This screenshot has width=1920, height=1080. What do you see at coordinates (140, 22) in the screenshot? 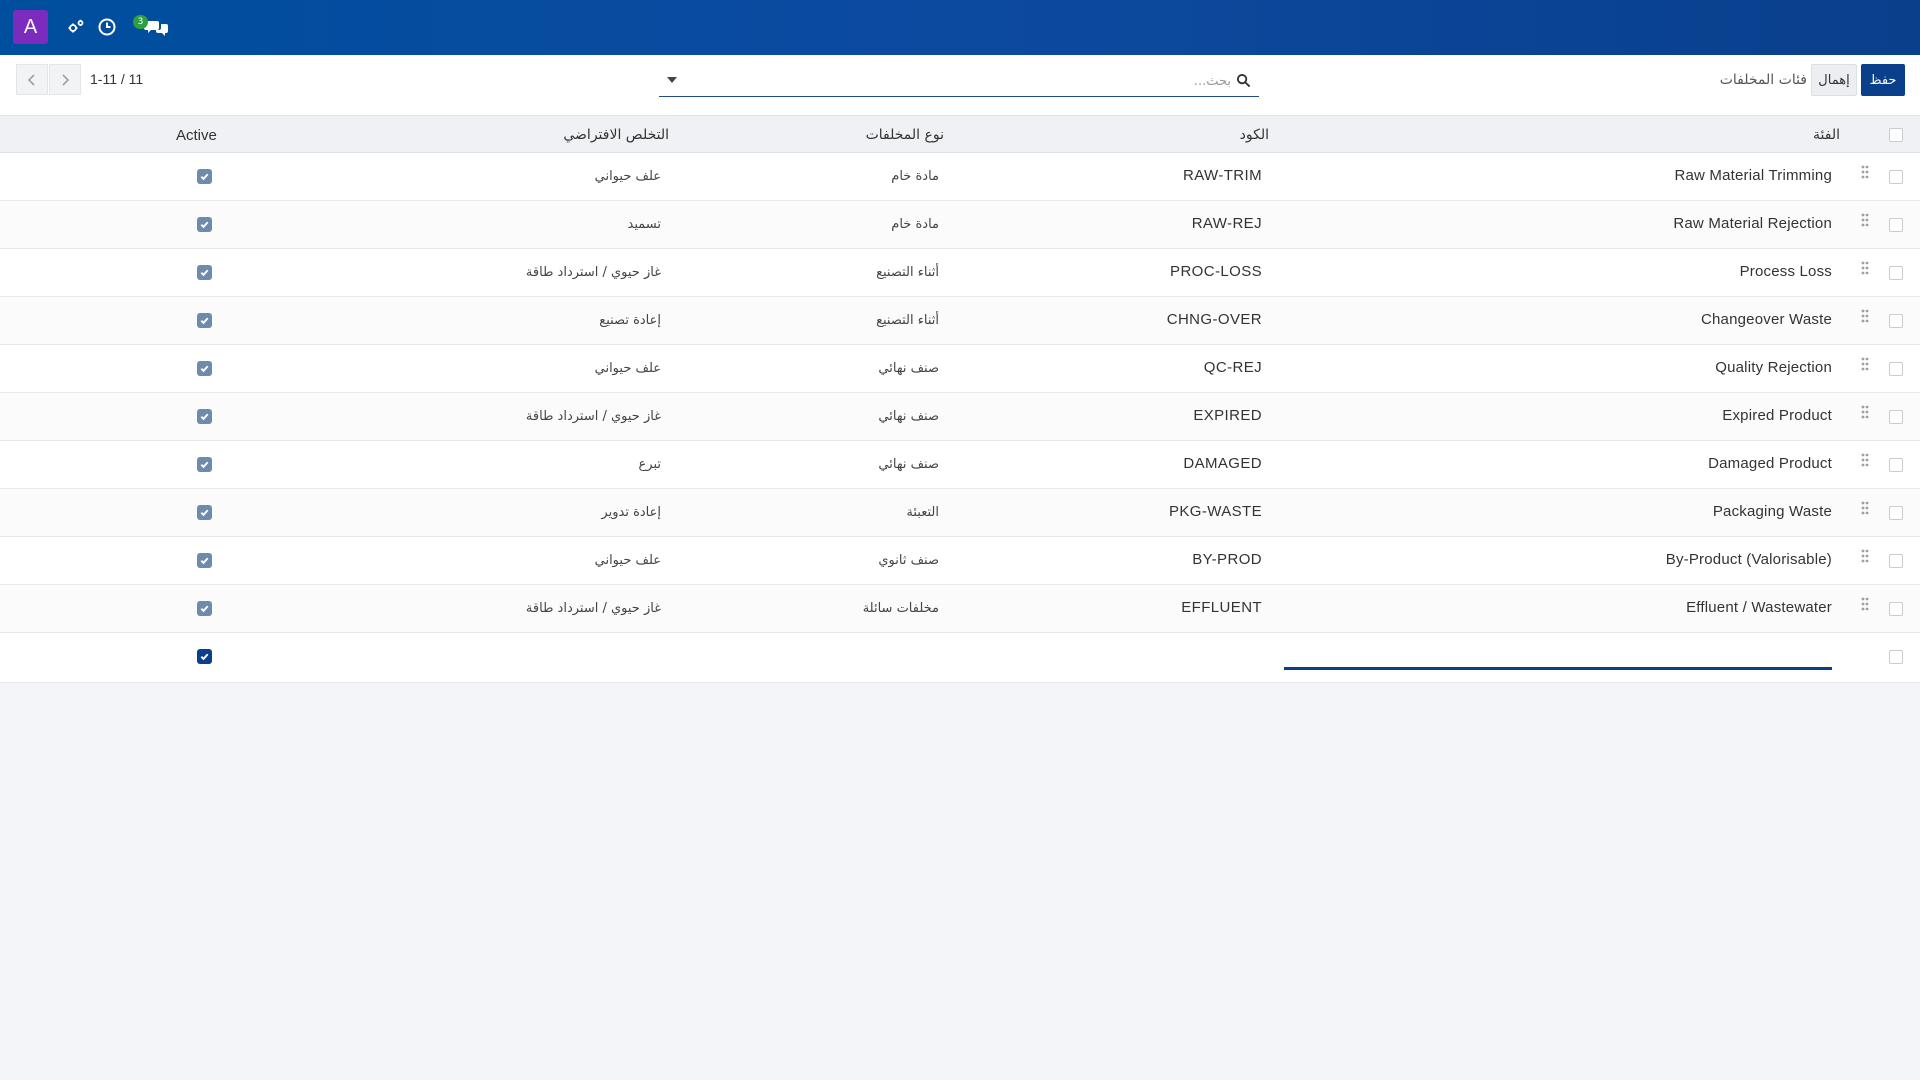
I see `chat-badge: 3` at bounding box center [140, 22].